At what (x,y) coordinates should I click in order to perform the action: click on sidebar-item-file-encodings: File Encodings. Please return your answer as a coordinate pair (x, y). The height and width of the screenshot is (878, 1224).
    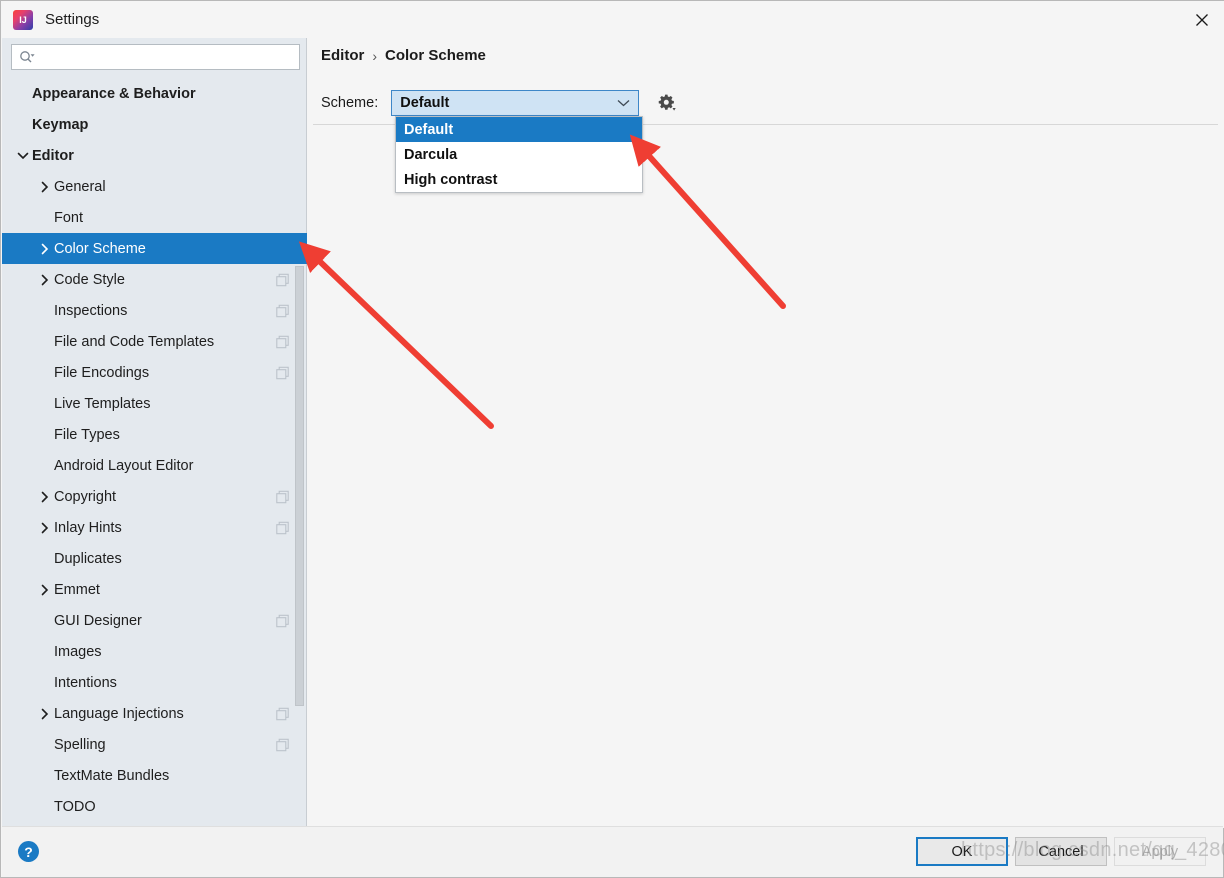
    Looking at the image, I should click on (154, 372).